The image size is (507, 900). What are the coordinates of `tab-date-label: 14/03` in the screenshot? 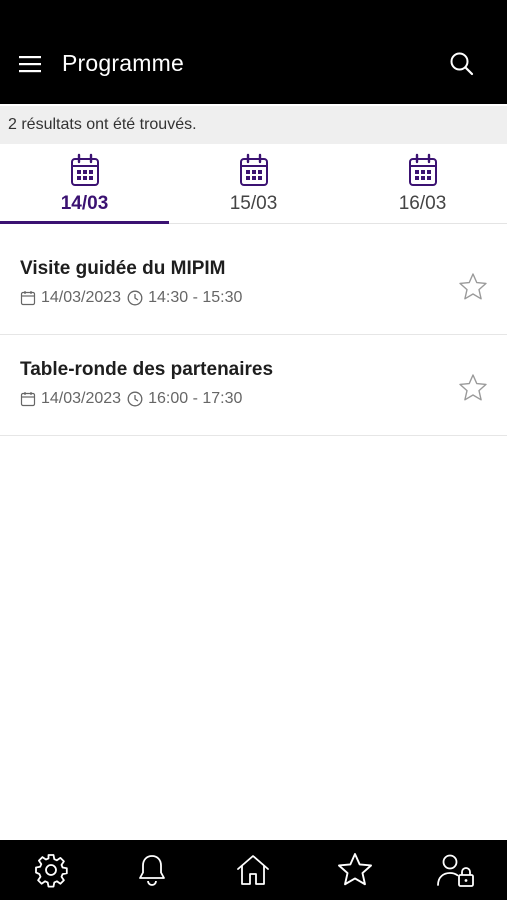 It's located at (84, 203).